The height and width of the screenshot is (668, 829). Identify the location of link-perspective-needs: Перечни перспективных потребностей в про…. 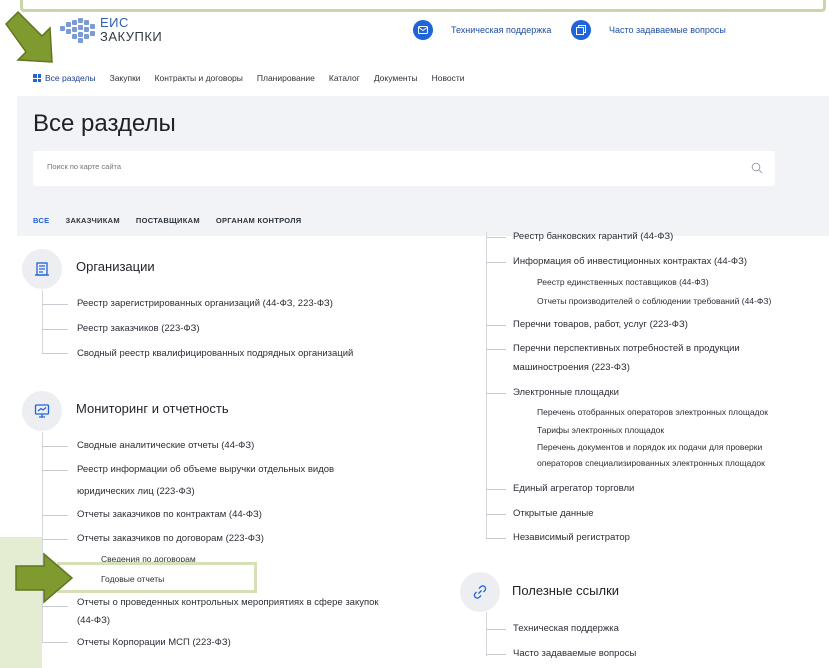
(626, 348).